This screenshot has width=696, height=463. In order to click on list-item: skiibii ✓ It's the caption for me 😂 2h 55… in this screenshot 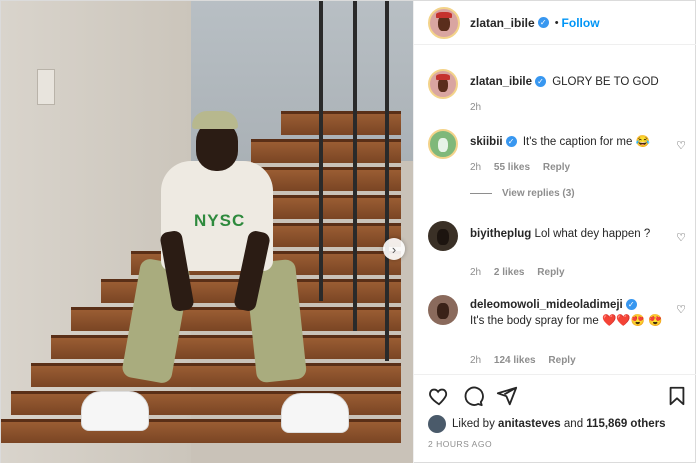, I will do `click(558, 159)`.